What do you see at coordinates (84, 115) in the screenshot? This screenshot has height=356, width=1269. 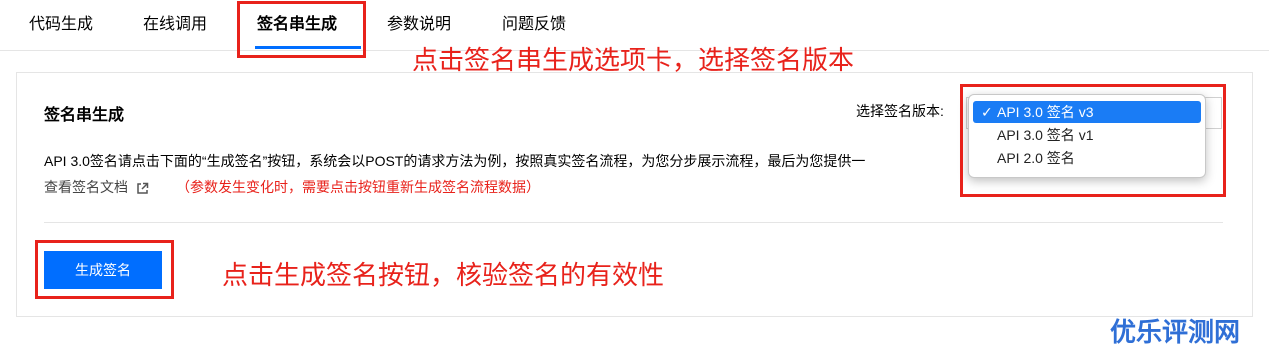 I see `section-title: 签名串生成` at bounding box center [84, 115].